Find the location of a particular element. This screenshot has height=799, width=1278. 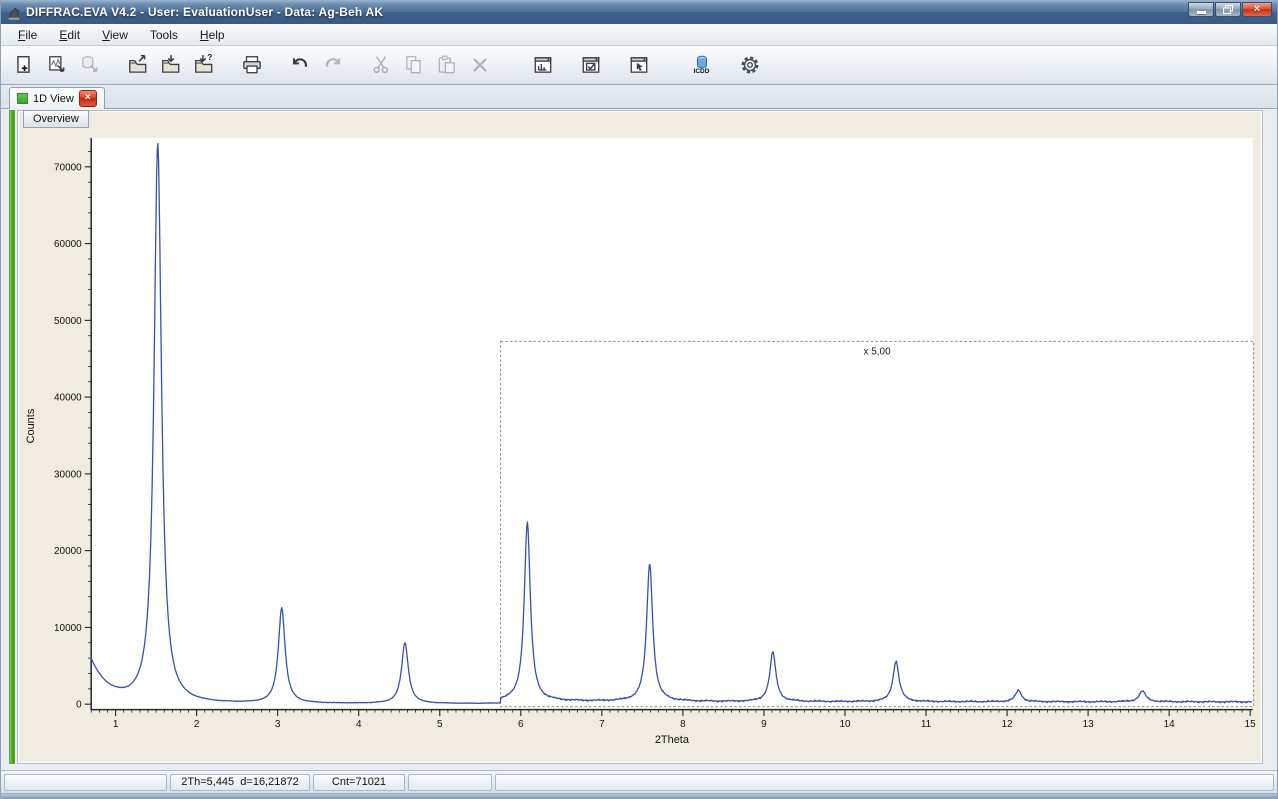

load-query-icon: ? is located at coordinates (203, 63).